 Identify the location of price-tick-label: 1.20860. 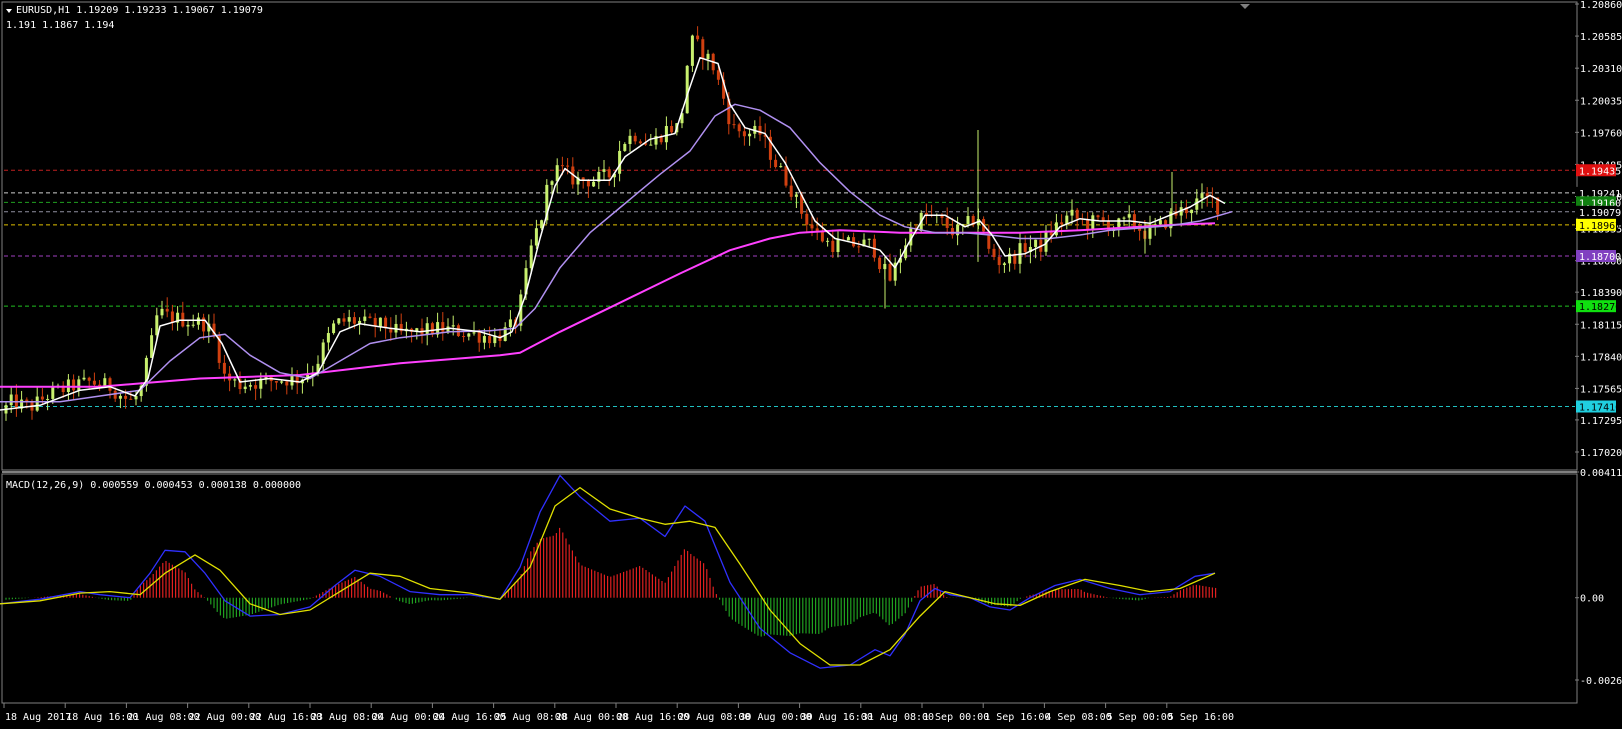
(1601, 5).